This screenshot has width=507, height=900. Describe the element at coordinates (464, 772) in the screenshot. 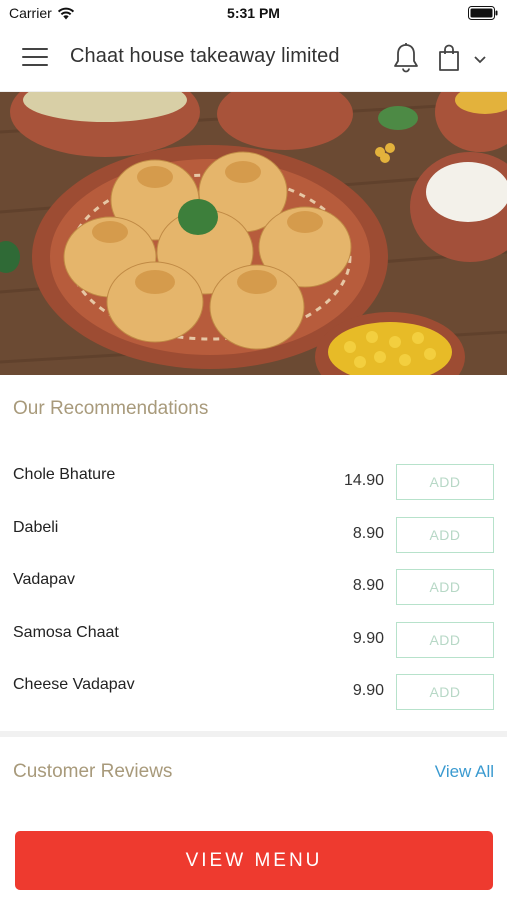

I see `view-all-link: View All` at that location.